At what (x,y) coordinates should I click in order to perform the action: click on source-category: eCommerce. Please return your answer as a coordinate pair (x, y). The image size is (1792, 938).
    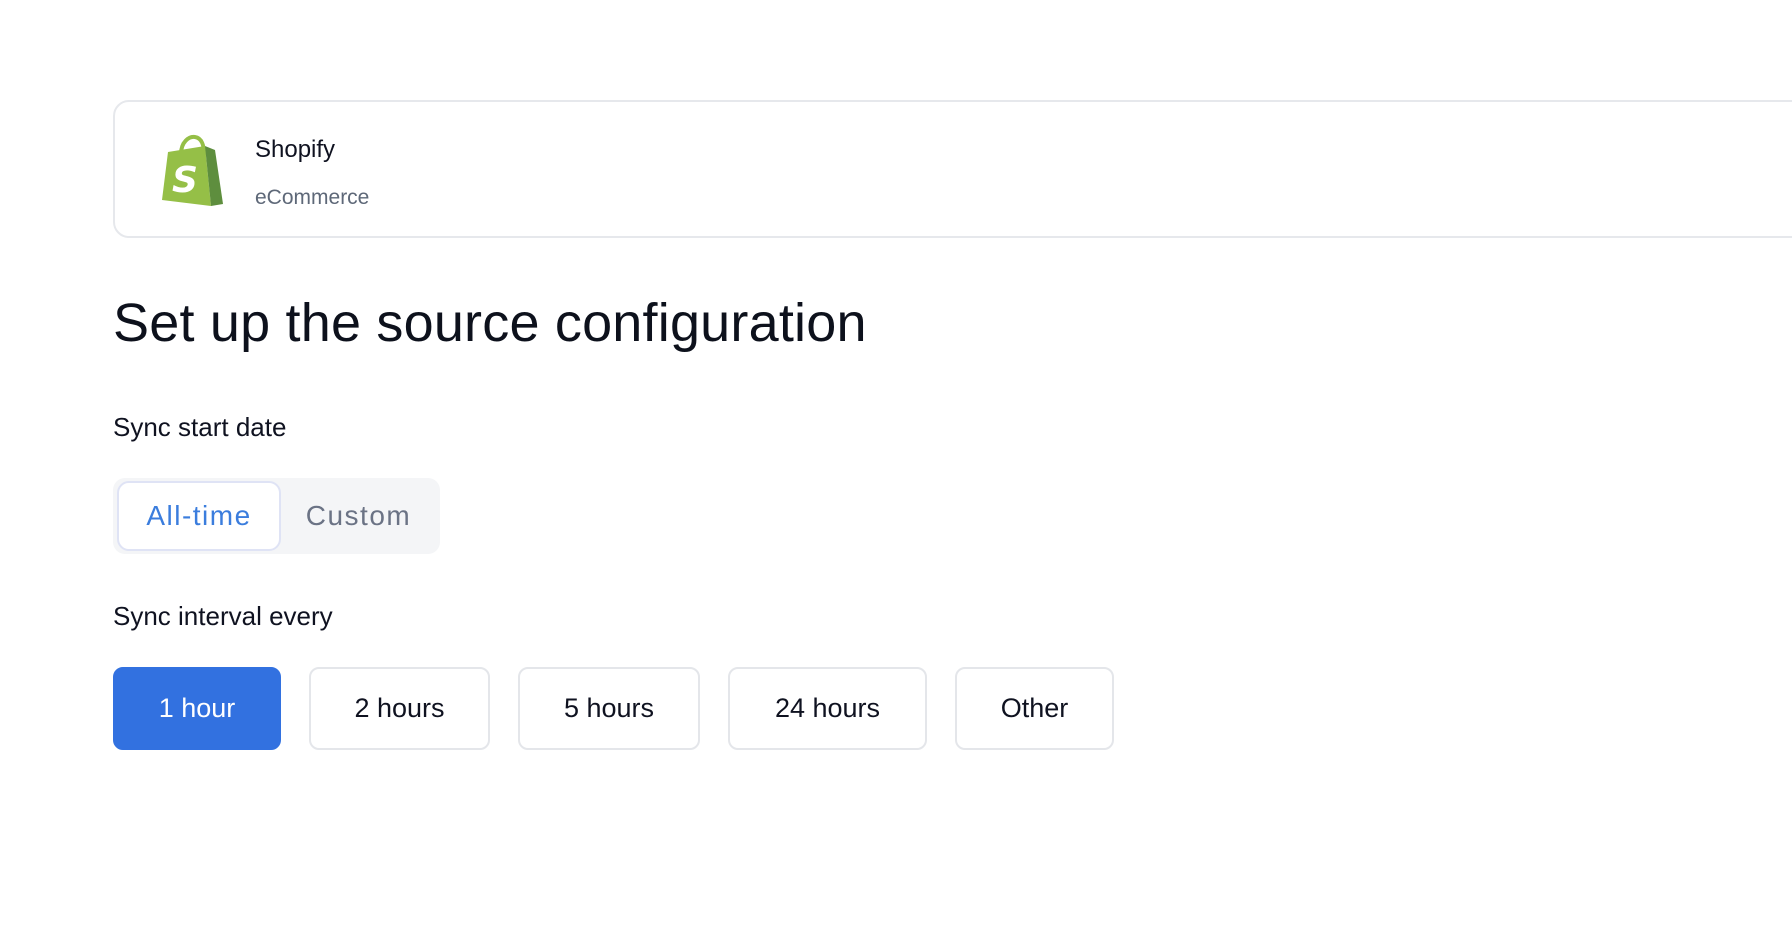
    Looking at the image, I should click on (312, 197).